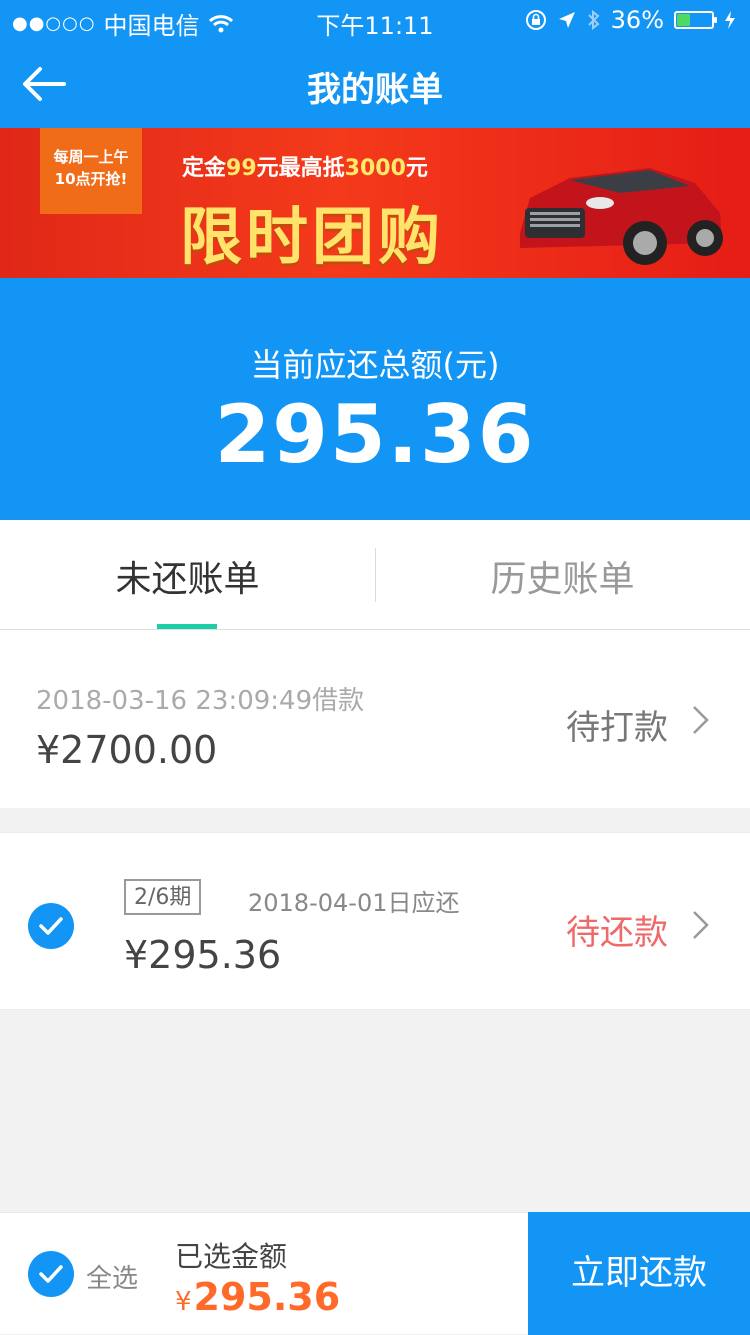 The image size is (750, 1335). I want to click on payment-footer: 全选 已选金额 ¥295.36 立即还款, so click(375, 1273).